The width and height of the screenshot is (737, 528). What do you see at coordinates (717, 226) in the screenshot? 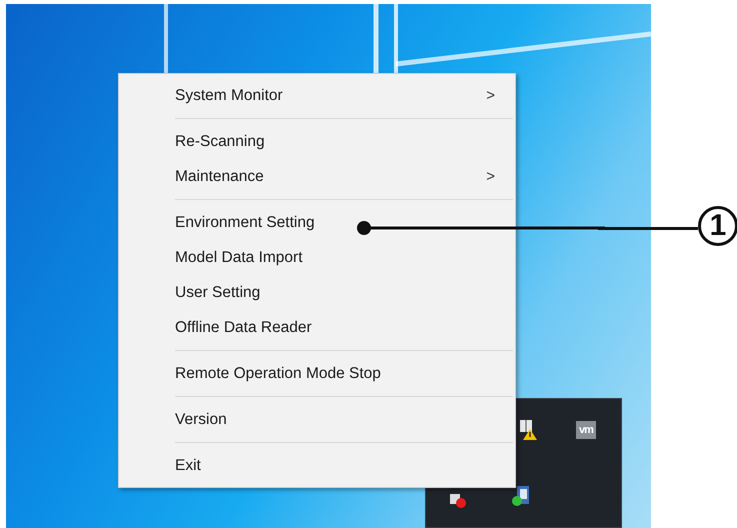
I see `callout-number: 1` at bounding box center [717, 226].